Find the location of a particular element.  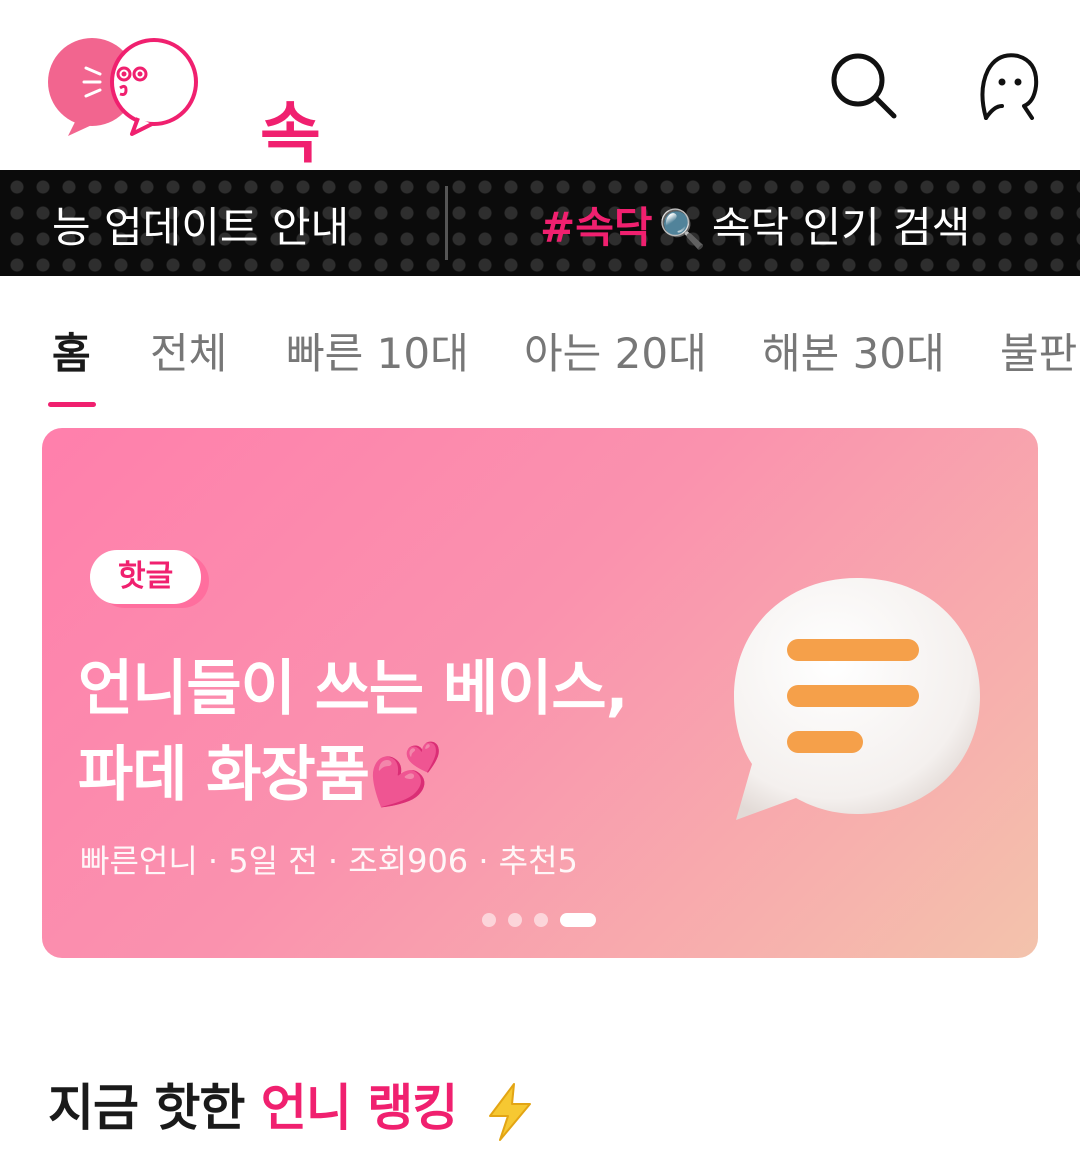

logo-speech-bubbles-icon is located at coordinates (123, 87).